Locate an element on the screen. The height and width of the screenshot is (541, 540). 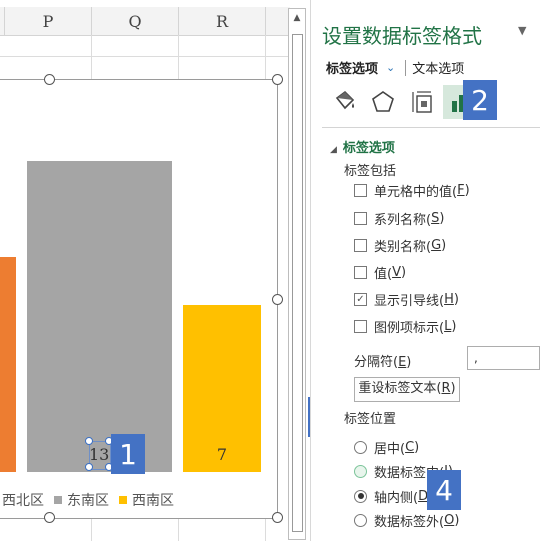
vertical-scrollbar: ▲ is located at coordinates (297, 274).